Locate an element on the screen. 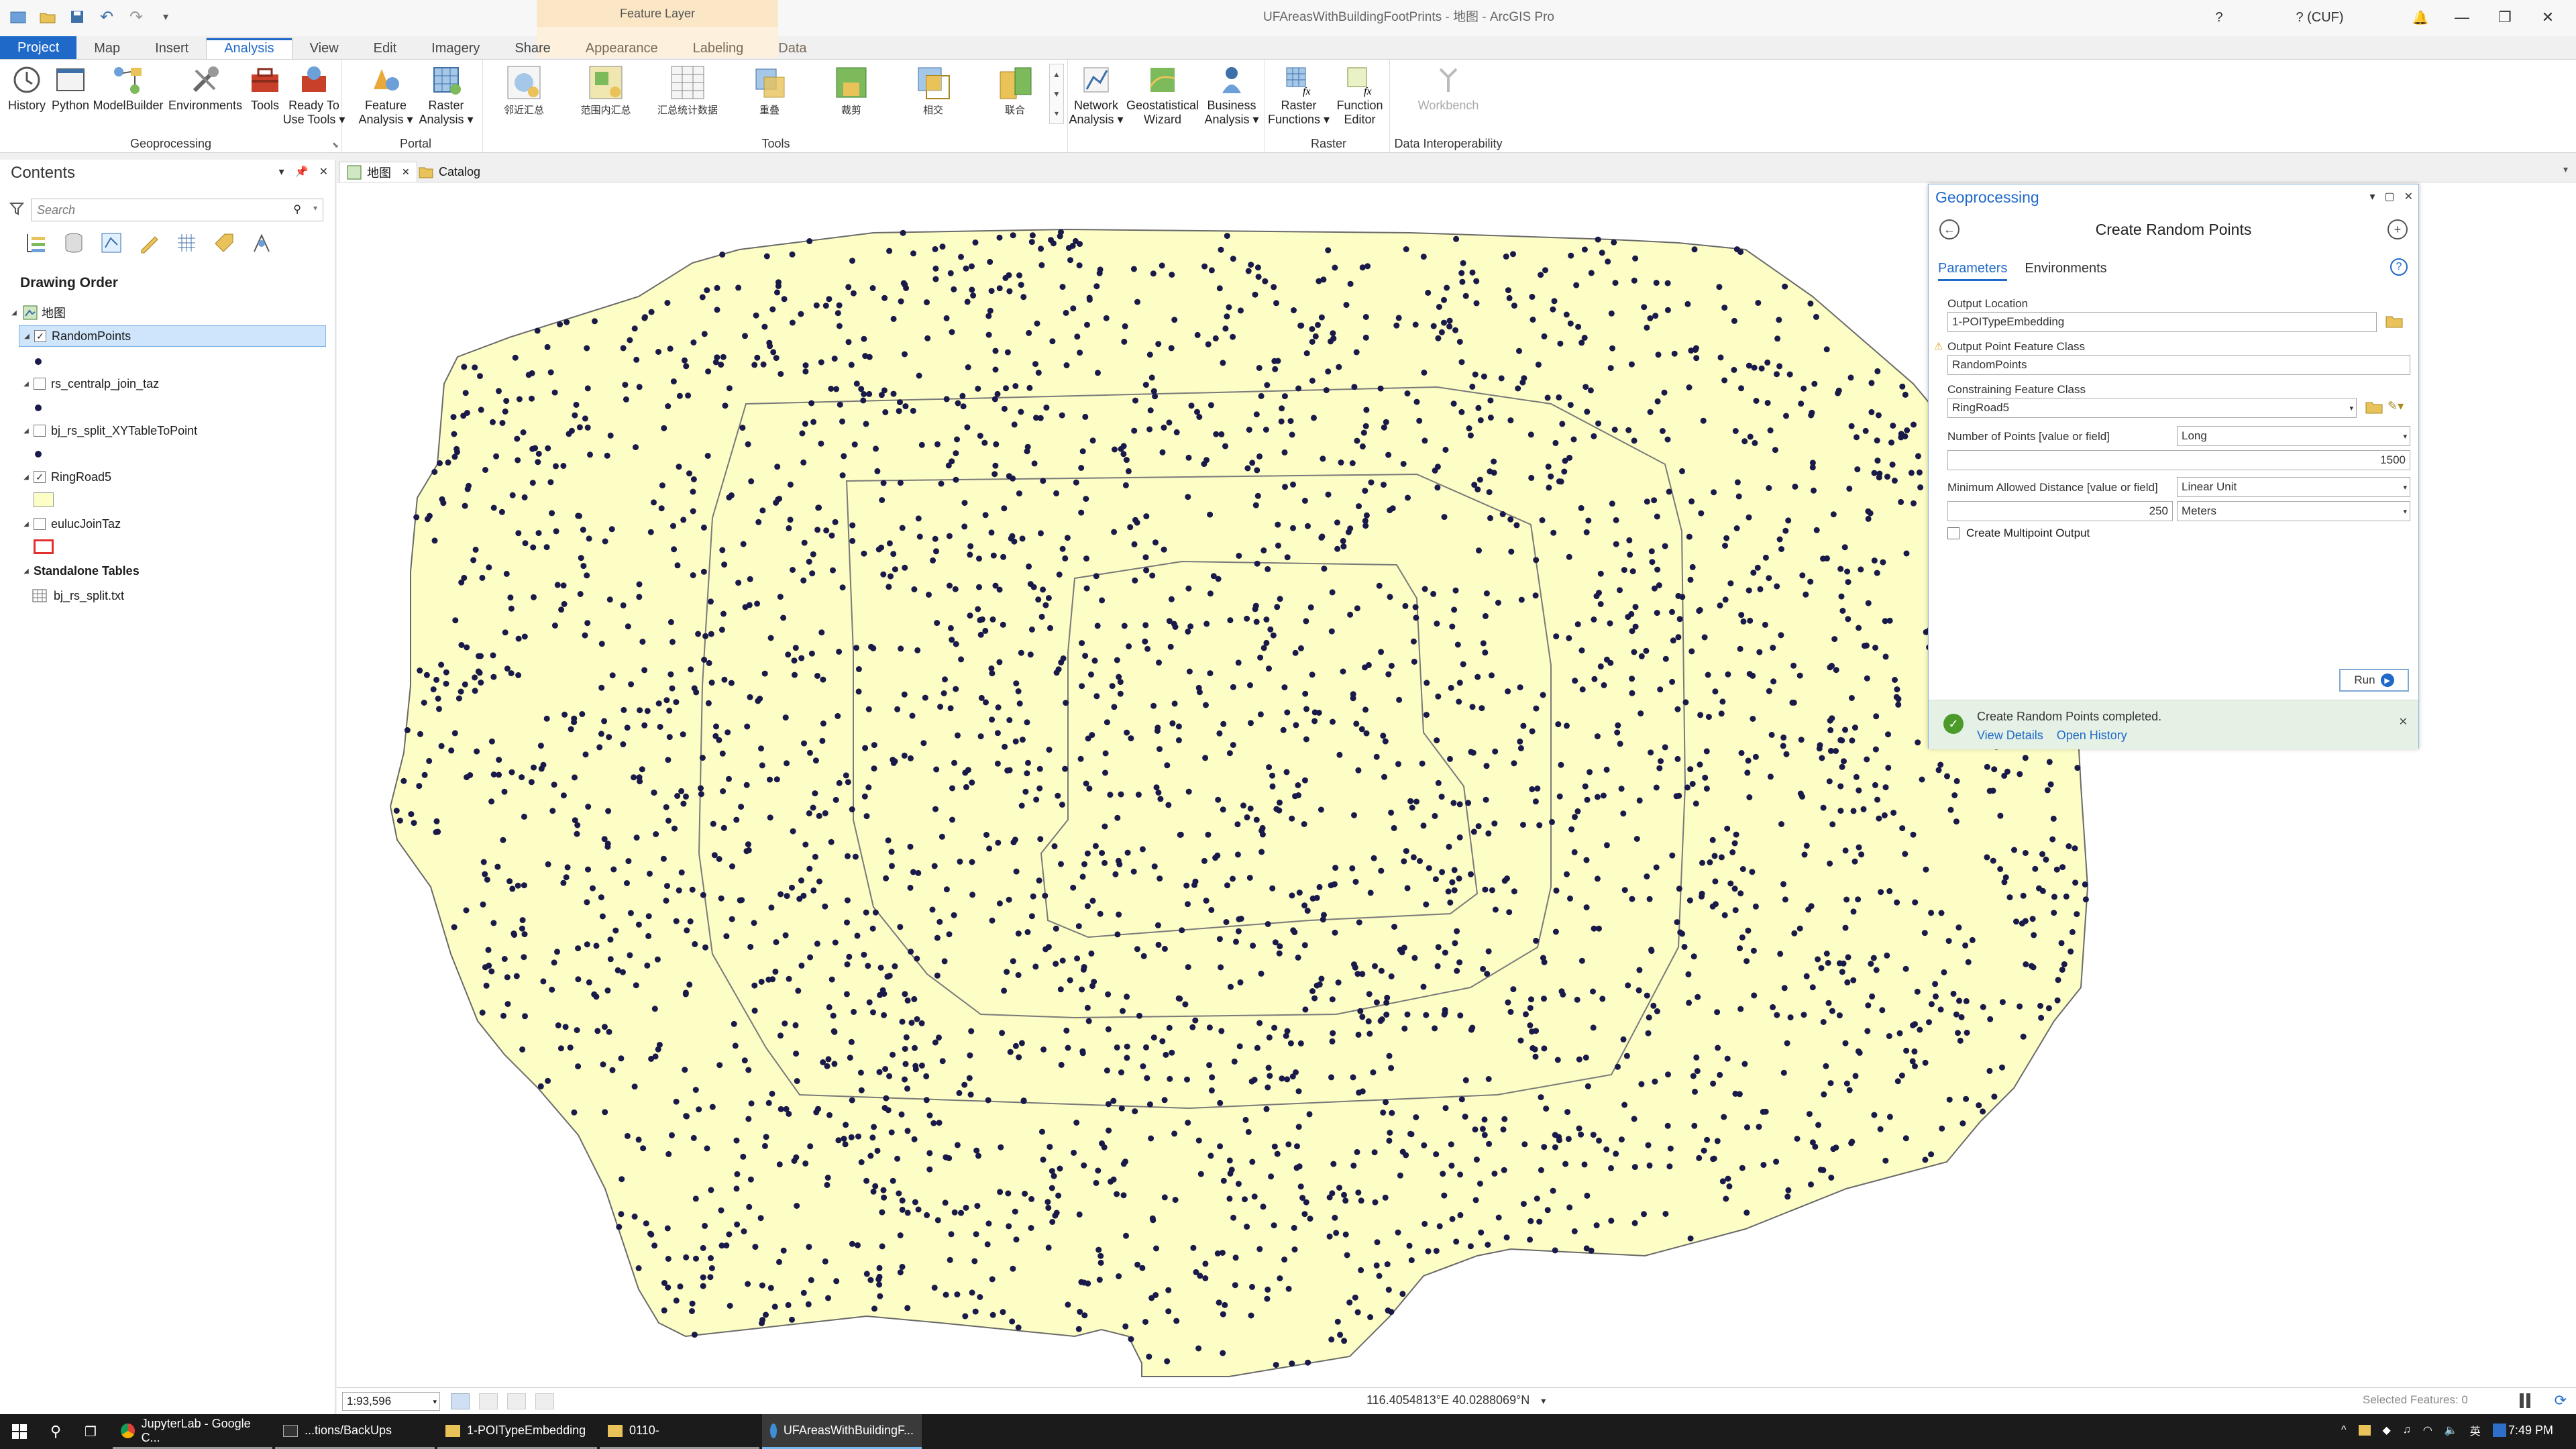 This screenshot has height=1449, width=2576. dropdown-arrow-icon: ▾ is located at coordinates (2405, 511).